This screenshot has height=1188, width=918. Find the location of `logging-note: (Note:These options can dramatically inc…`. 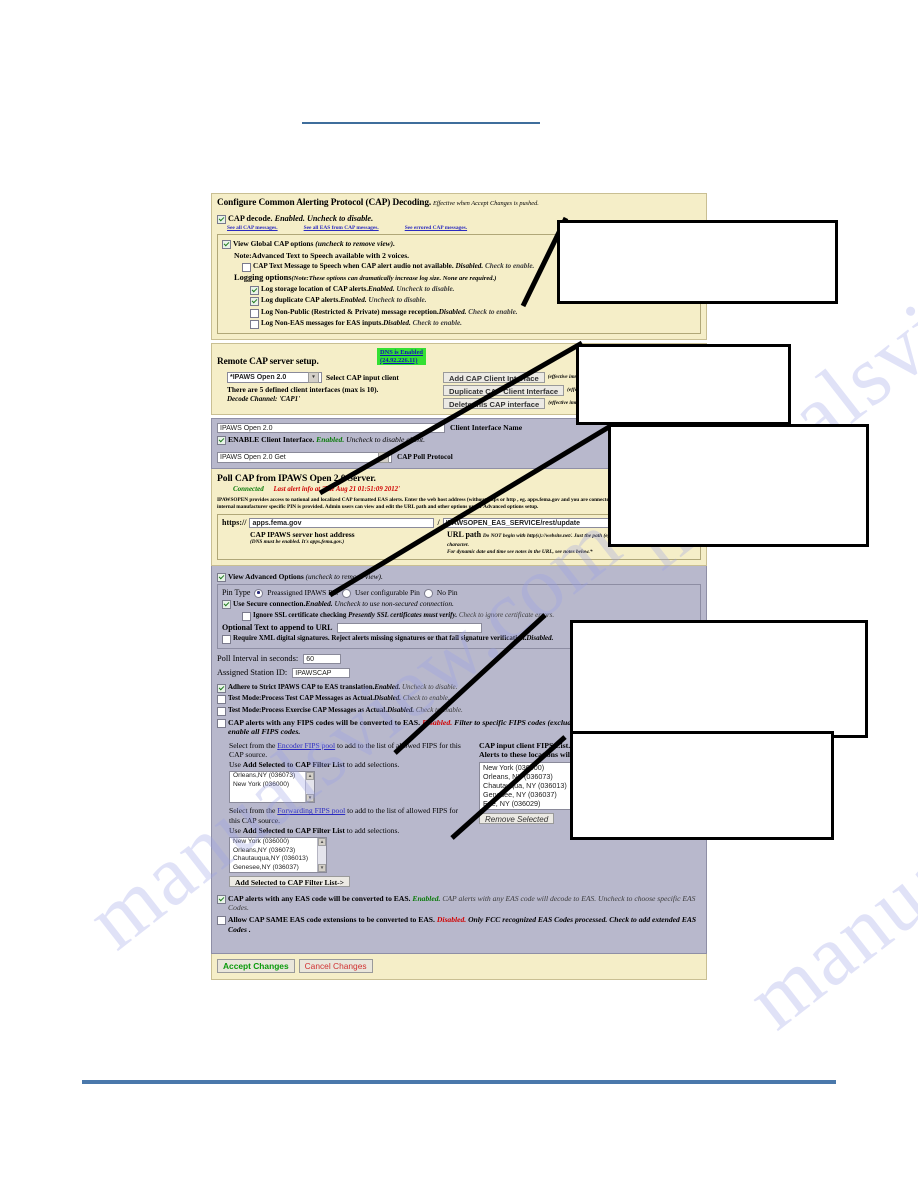

logging-note: (Note:These options can dramatically inc… is located at coordinates (394, 279).